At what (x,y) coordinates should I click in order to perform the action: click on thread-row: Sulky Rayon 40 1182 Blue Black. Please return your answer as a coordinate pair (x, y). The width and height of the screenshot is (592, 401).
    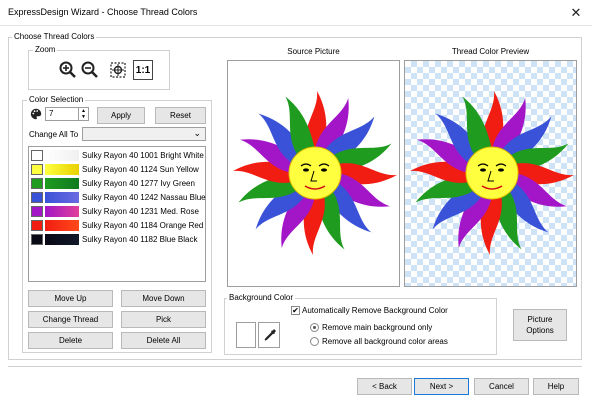
    Looking at the image, I should click on (117, 239).